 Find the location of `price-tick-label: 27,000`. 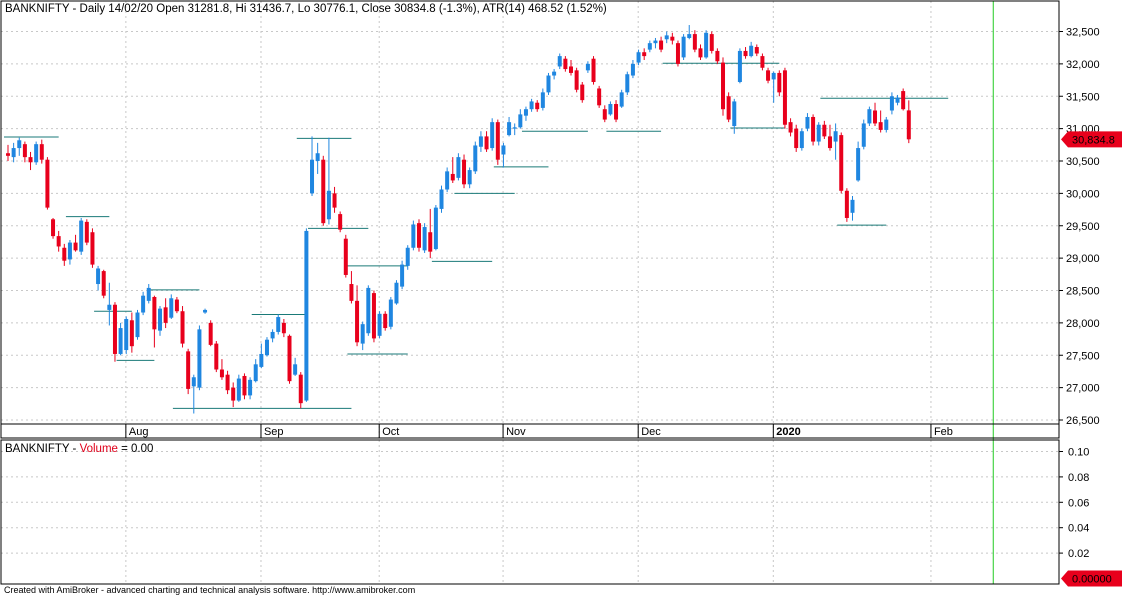

price-tick-label: 27,000 is located at coordinates (1083, 389).